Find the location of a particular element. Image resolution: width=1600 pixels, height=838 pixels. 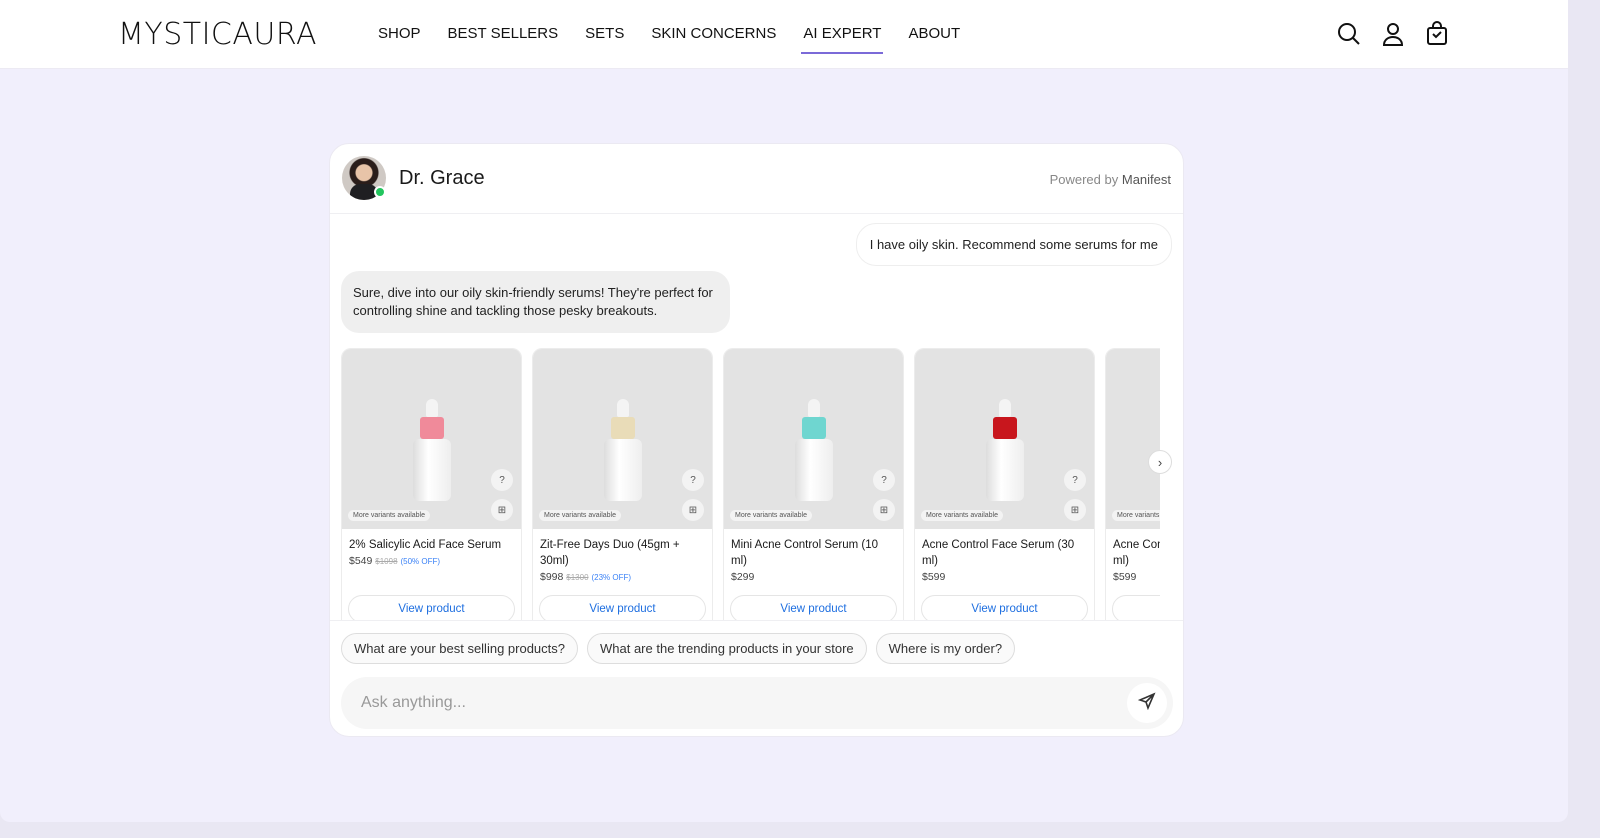

current-price: $998 is located at coordinates (552, 577).